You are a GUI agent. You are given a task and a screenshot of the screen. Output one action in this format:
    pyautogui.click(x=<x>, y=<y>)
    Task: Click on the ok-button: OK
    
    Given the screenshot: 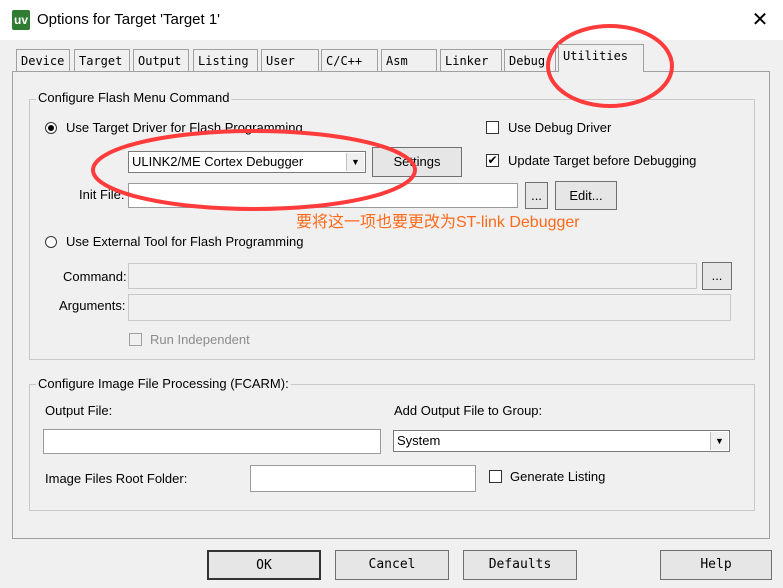 What is the action you would take?
    pyautogui.click(x=264, y=565)
    